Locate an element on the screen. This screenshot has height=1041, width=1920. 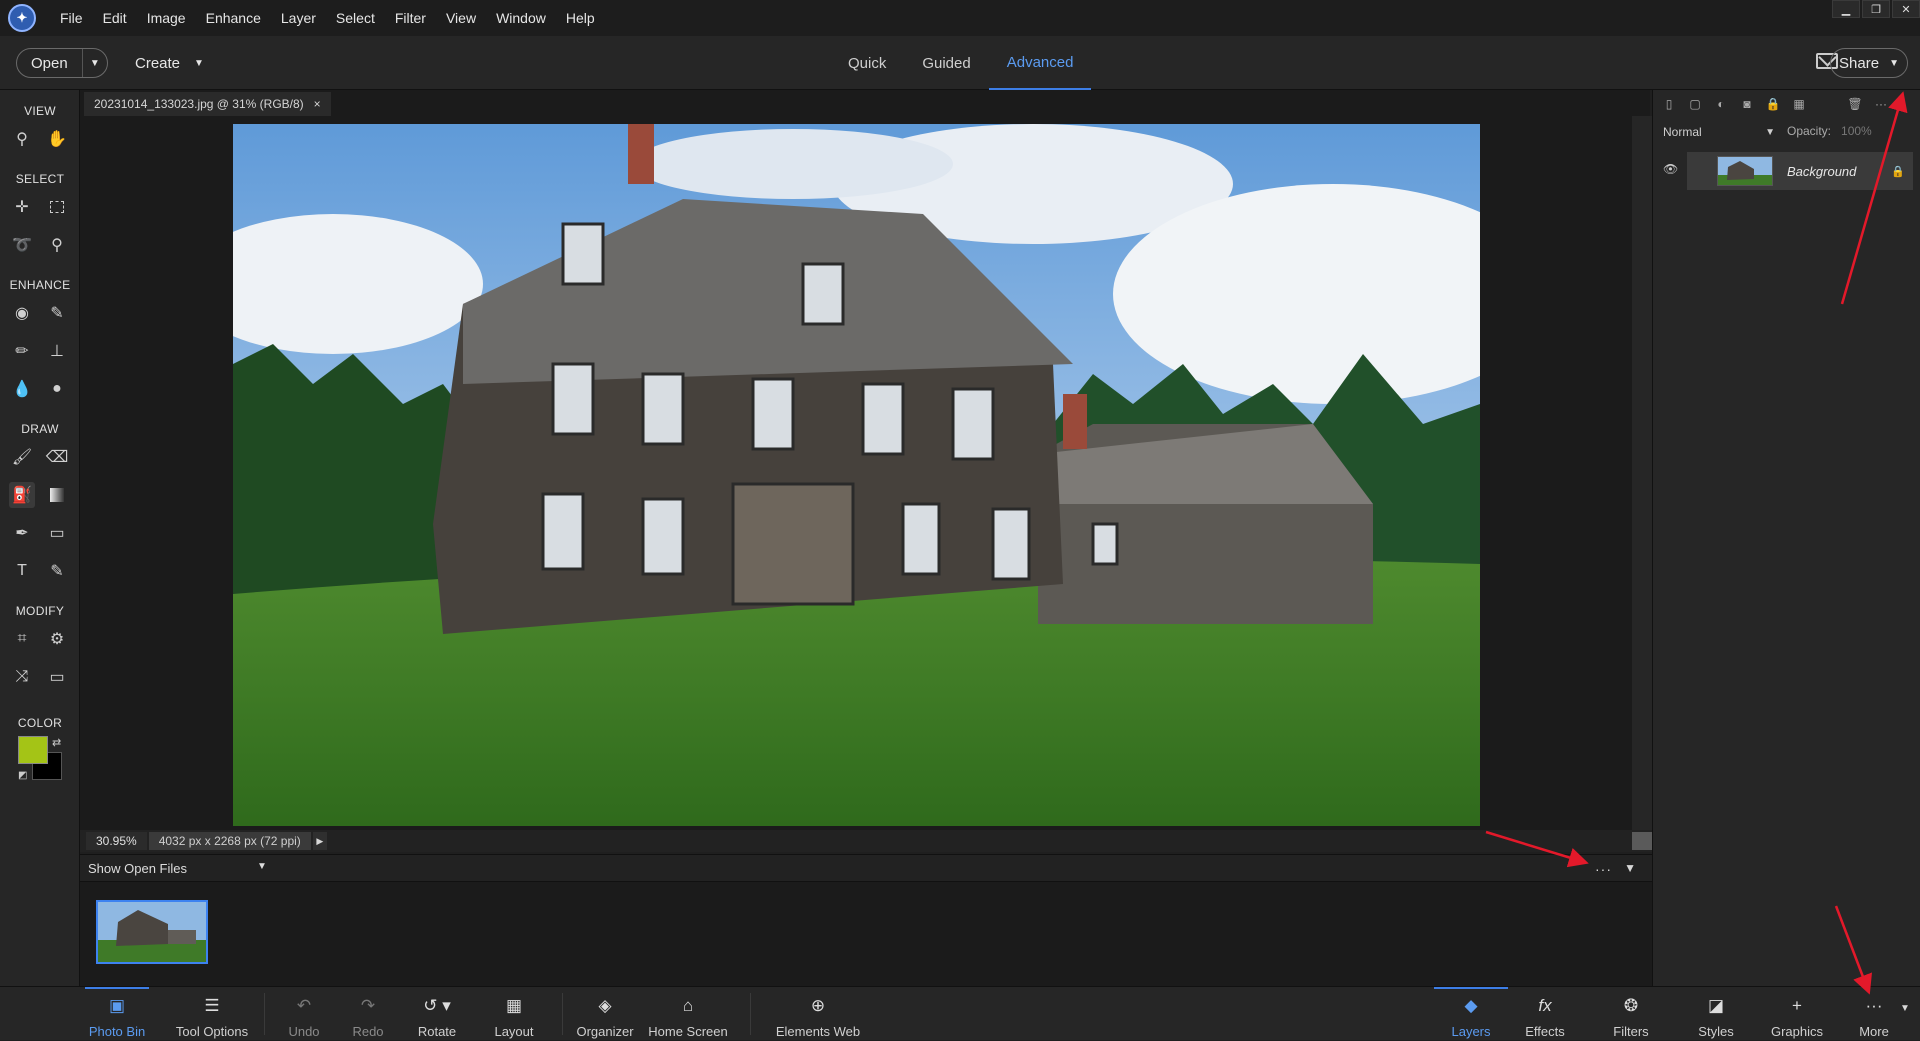
foreground-color-swatch is located at coordinates (33, 750).